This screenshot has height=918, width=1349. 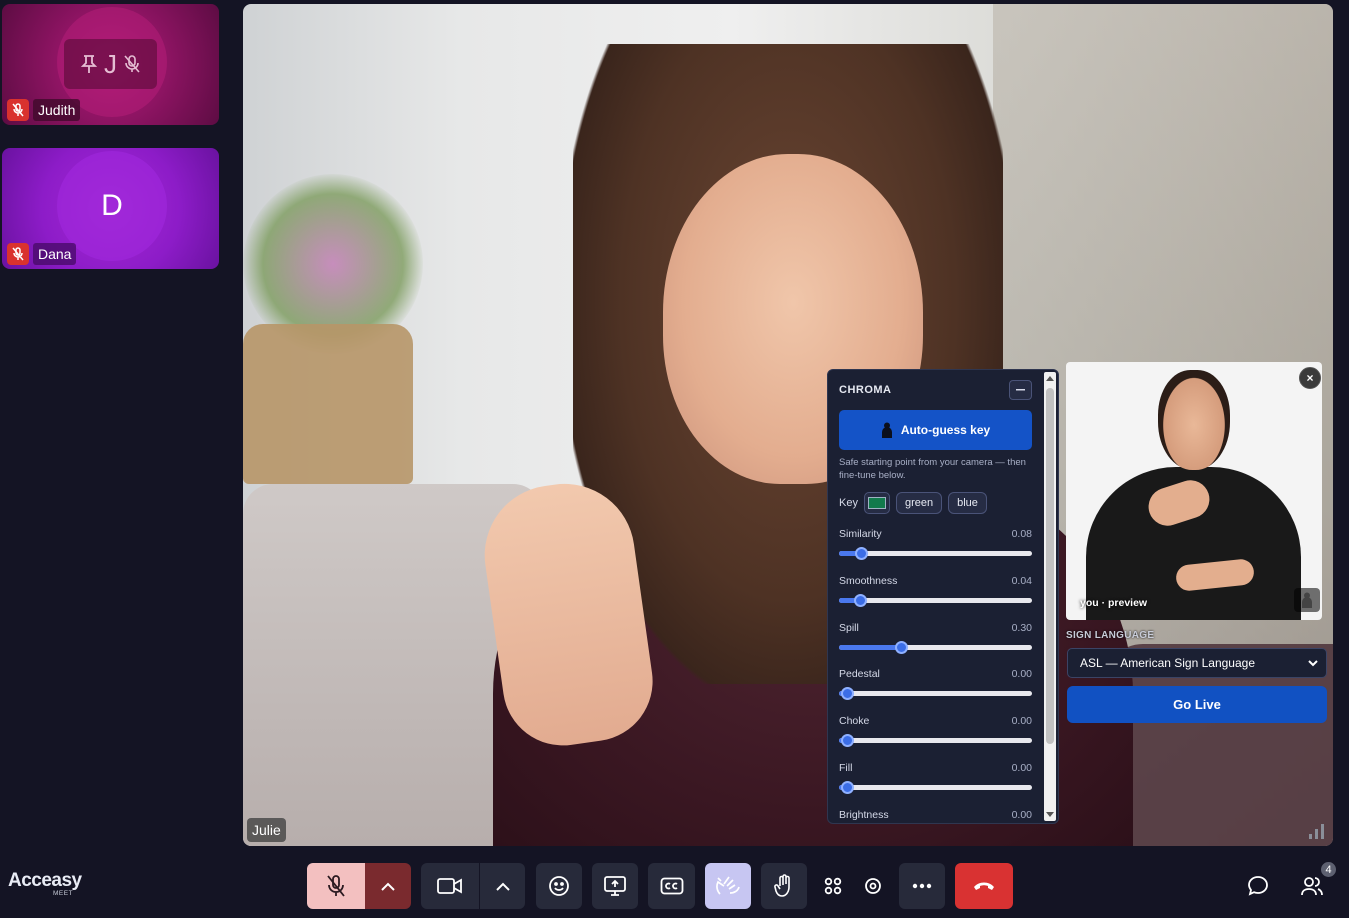 I want to click on participant-tile-dana: D Dana, so click(x=110, y=208).